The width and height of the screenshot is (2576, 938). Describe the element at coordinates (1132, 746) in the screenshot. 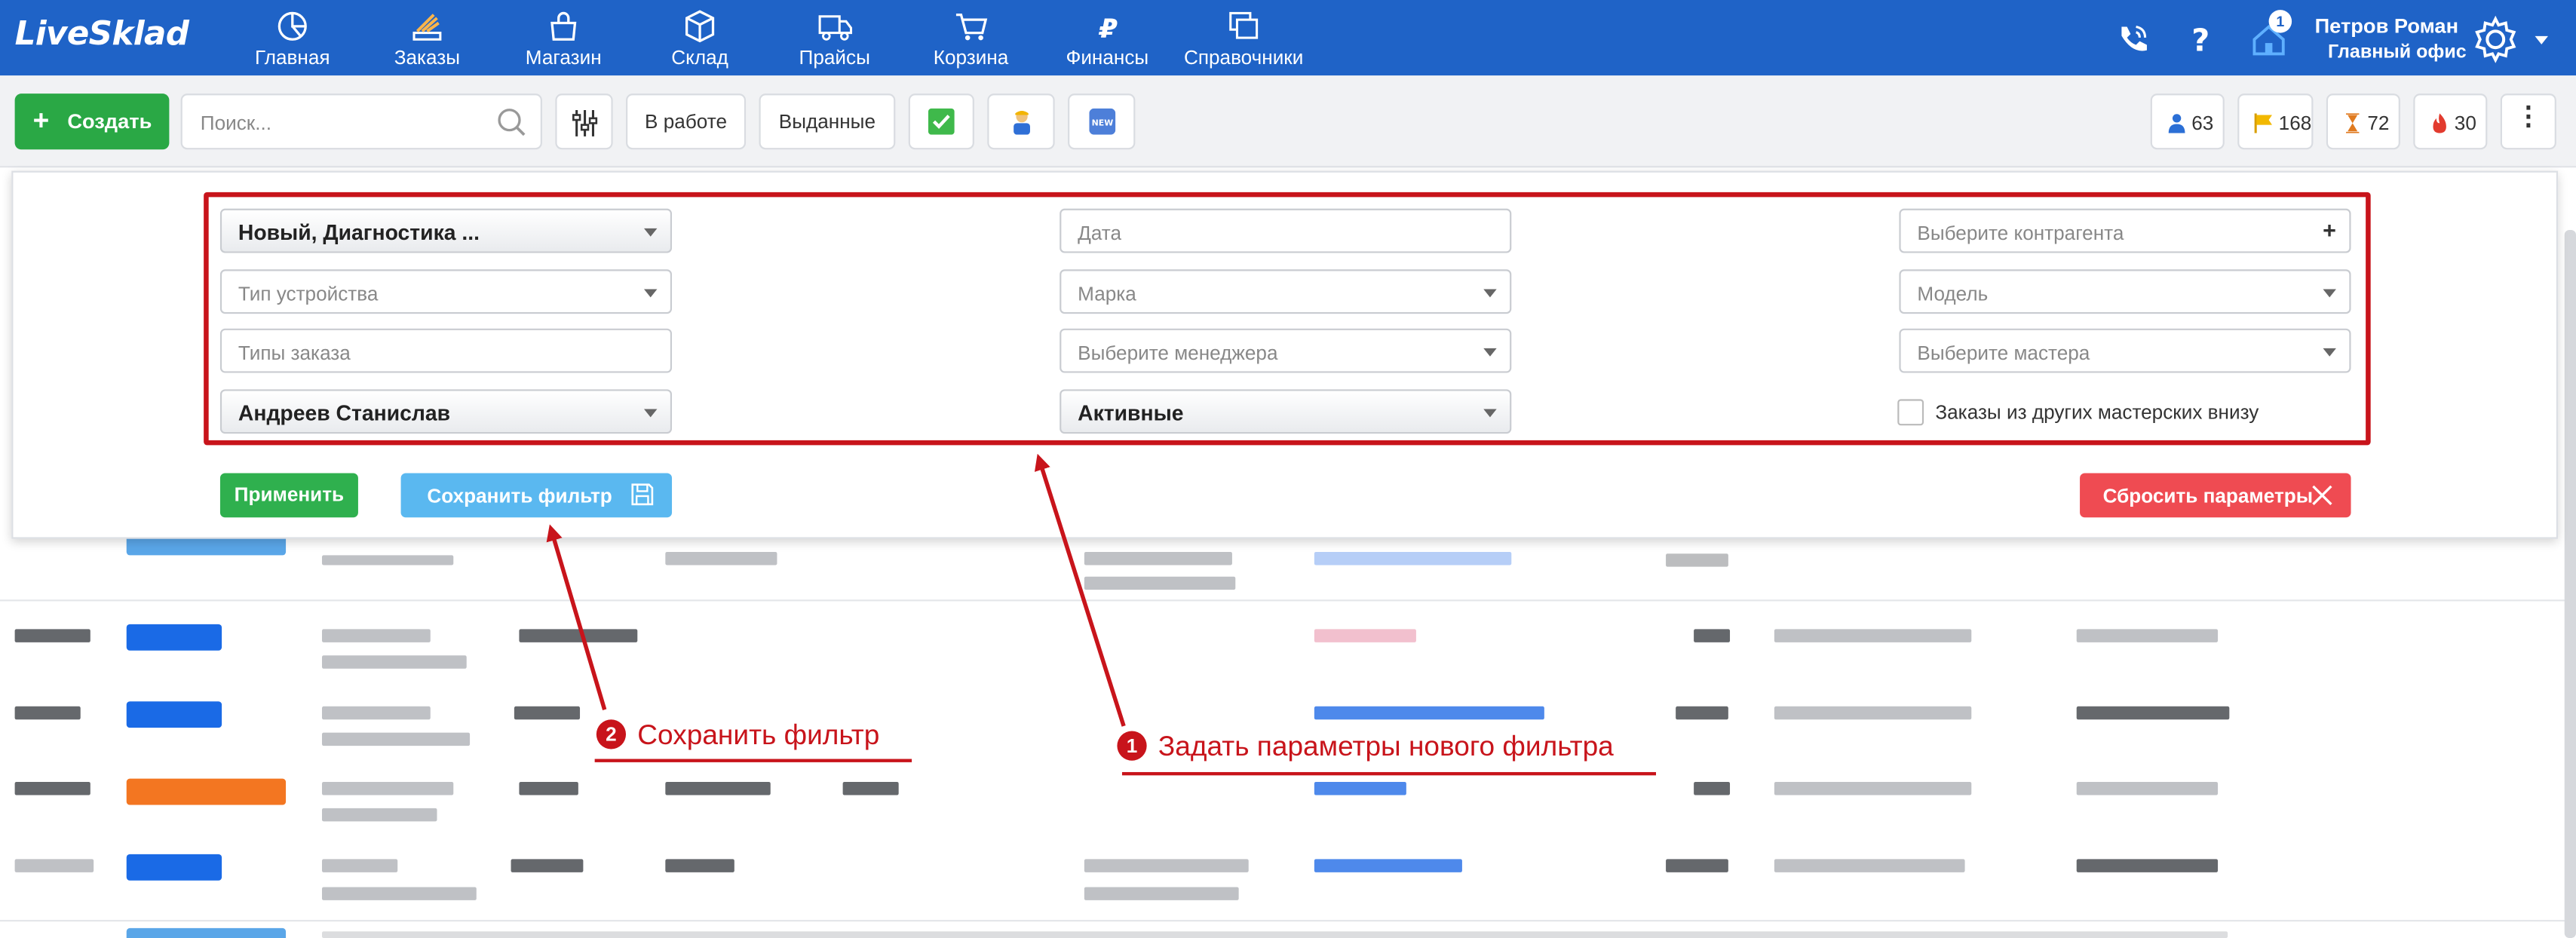

I see `annotation-step-1-number: 1` at that location.